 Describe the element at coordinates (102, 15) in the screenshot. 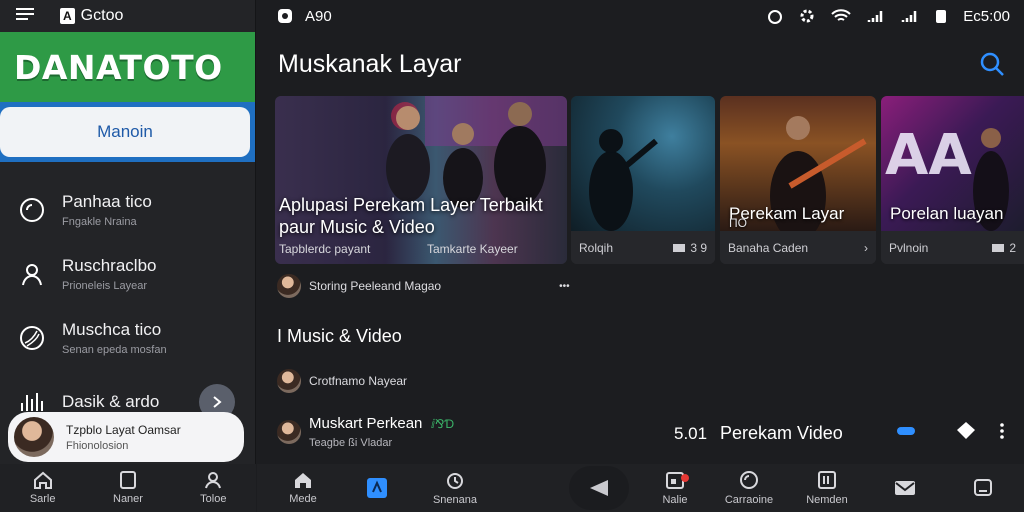

I see `app-name-label: Gctoo` at that location.